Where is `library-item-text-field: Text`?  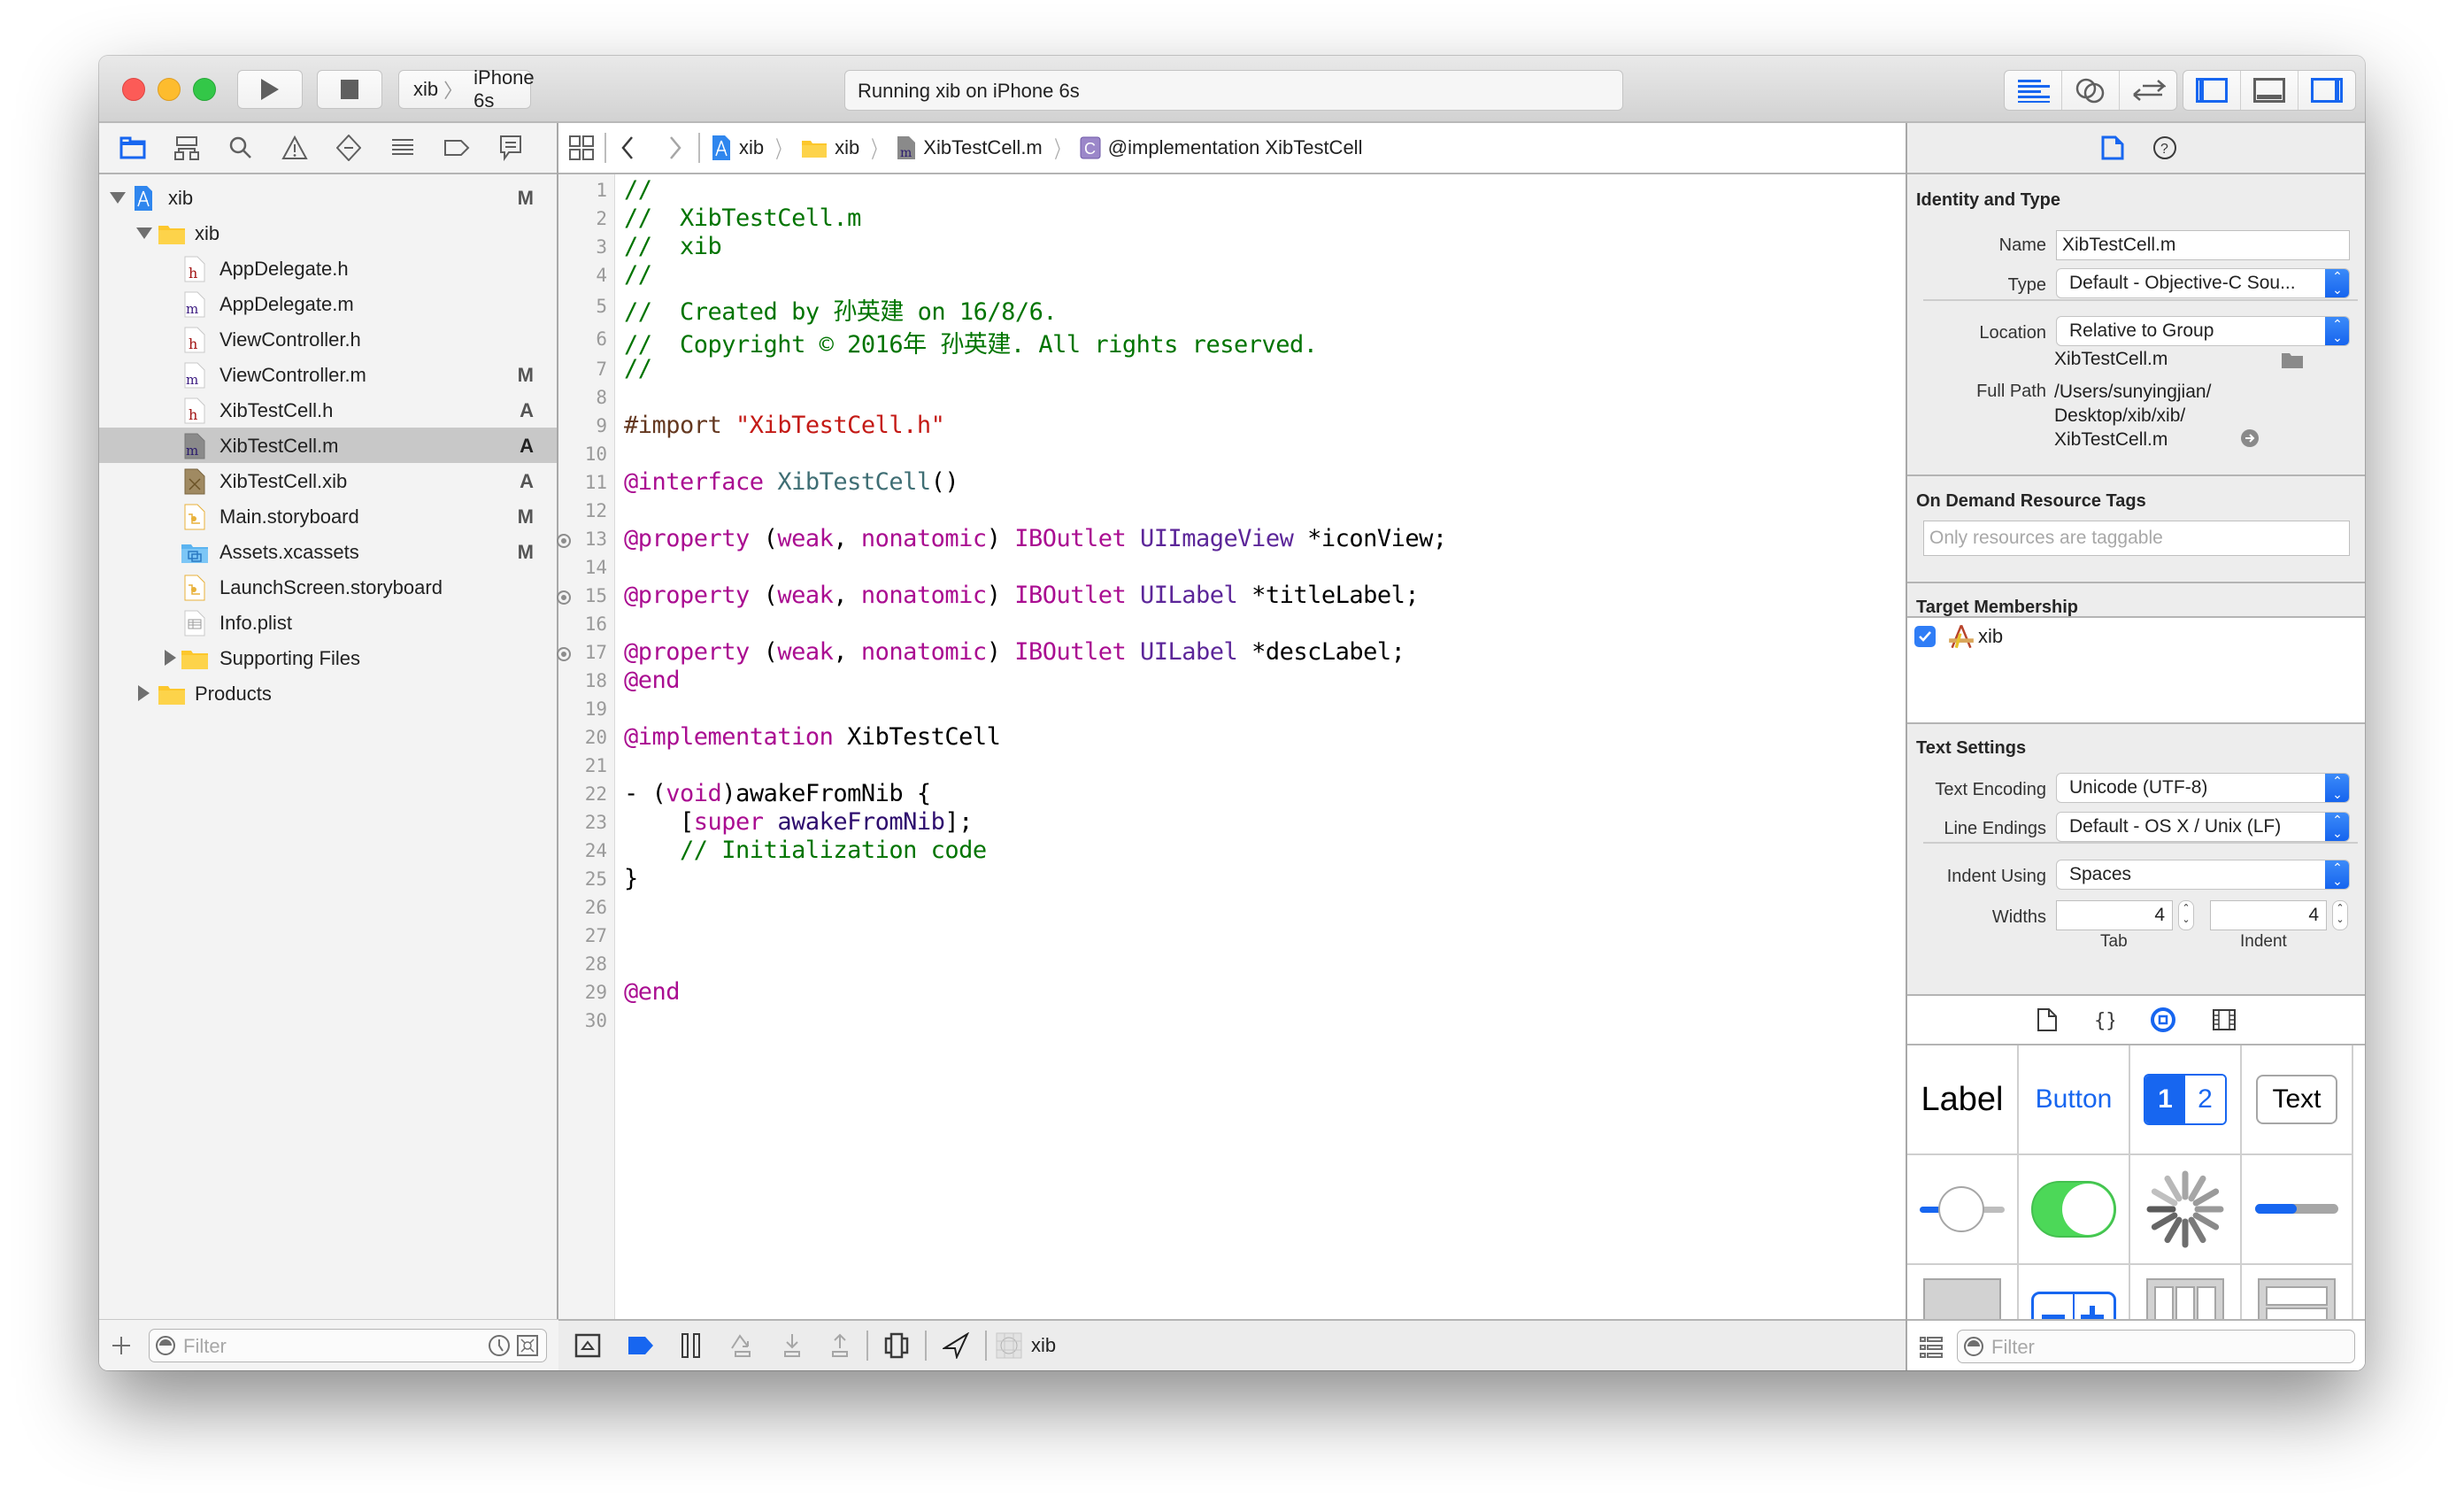
library-item-text-field: Text is located at coordinates (2298, 1100).